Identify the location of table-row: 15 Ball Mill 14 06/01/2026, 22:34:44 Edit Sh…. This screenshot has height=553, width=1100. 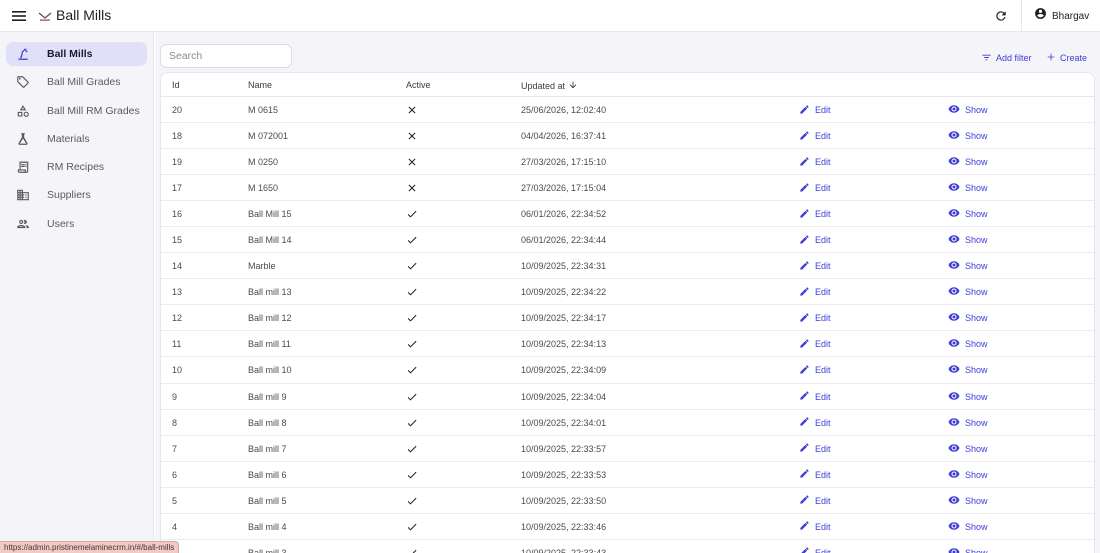
(627, 240).